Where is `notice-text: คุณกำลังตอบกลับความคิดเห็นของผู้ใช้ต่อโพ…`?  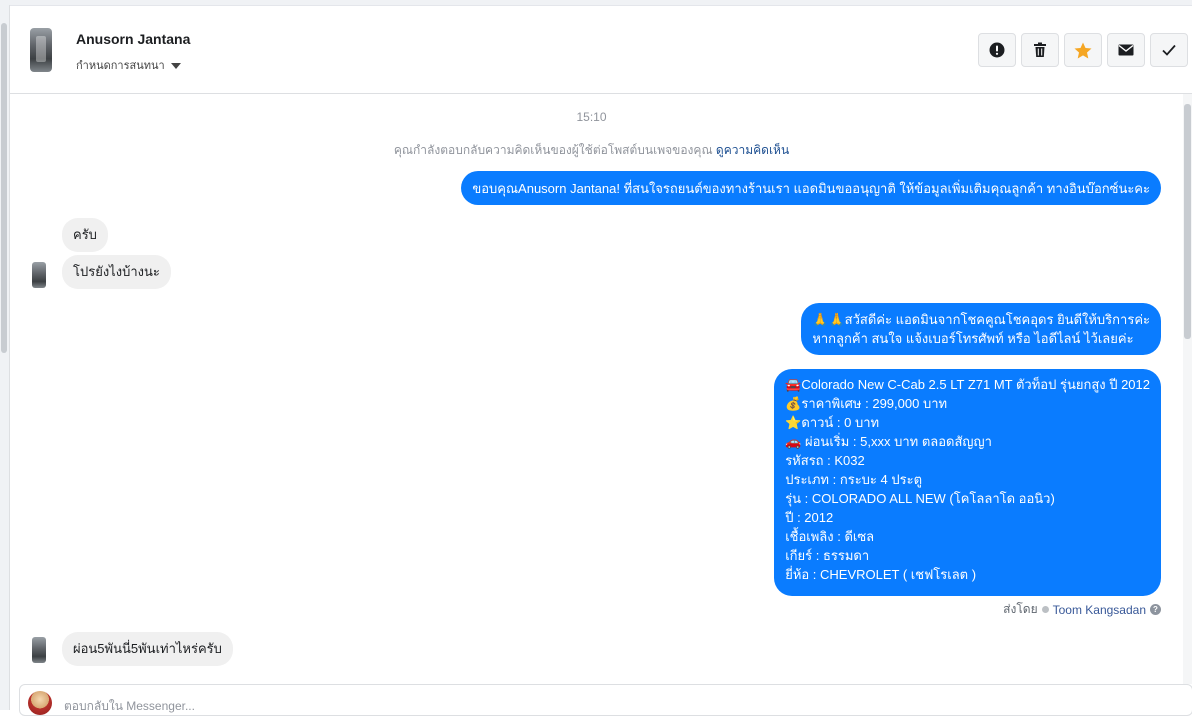
notice-text: คุณกำลังตอบกลับความคิดเห็นของผู้ใช้ต่อโพ… is located at coordinates (553, 150).